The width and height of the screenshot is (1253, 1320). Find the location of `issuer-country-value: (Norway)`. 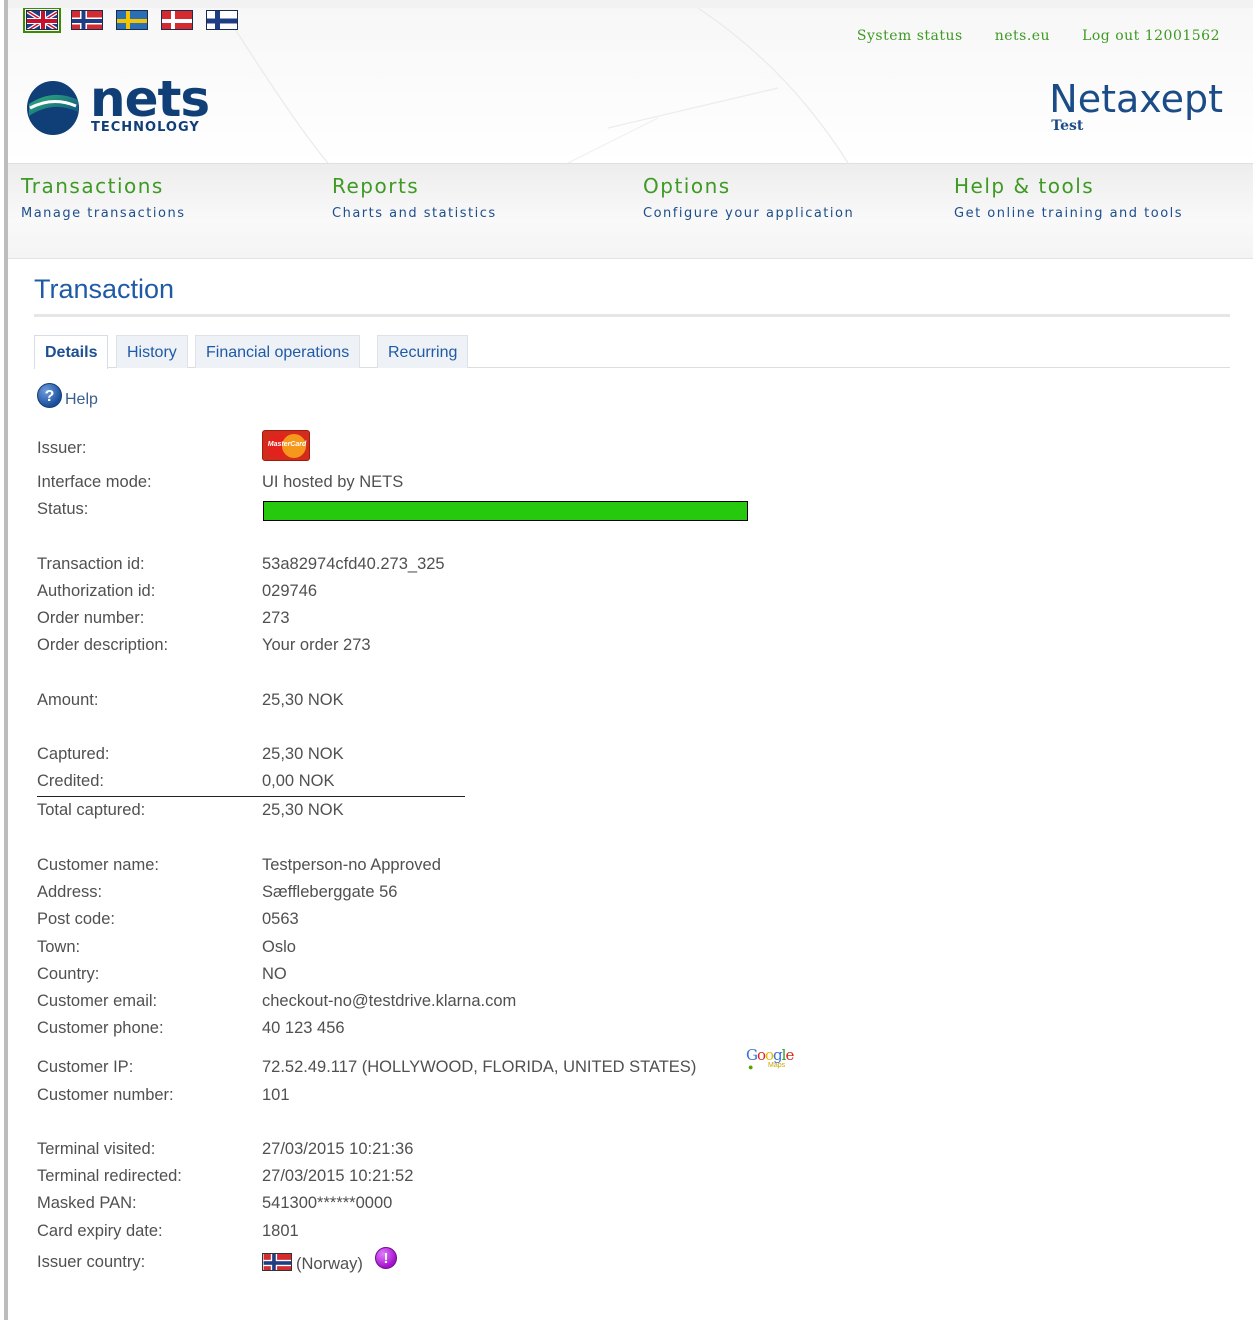

issuer-country-value: (Norway) is located at coordinates (329, 1264).